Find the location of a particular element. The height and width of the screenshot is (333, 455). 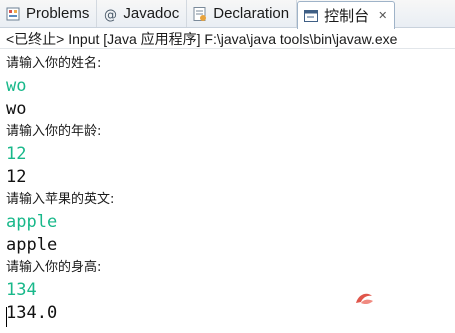

console-input-line: 12 is located at coordinates (16, 154).